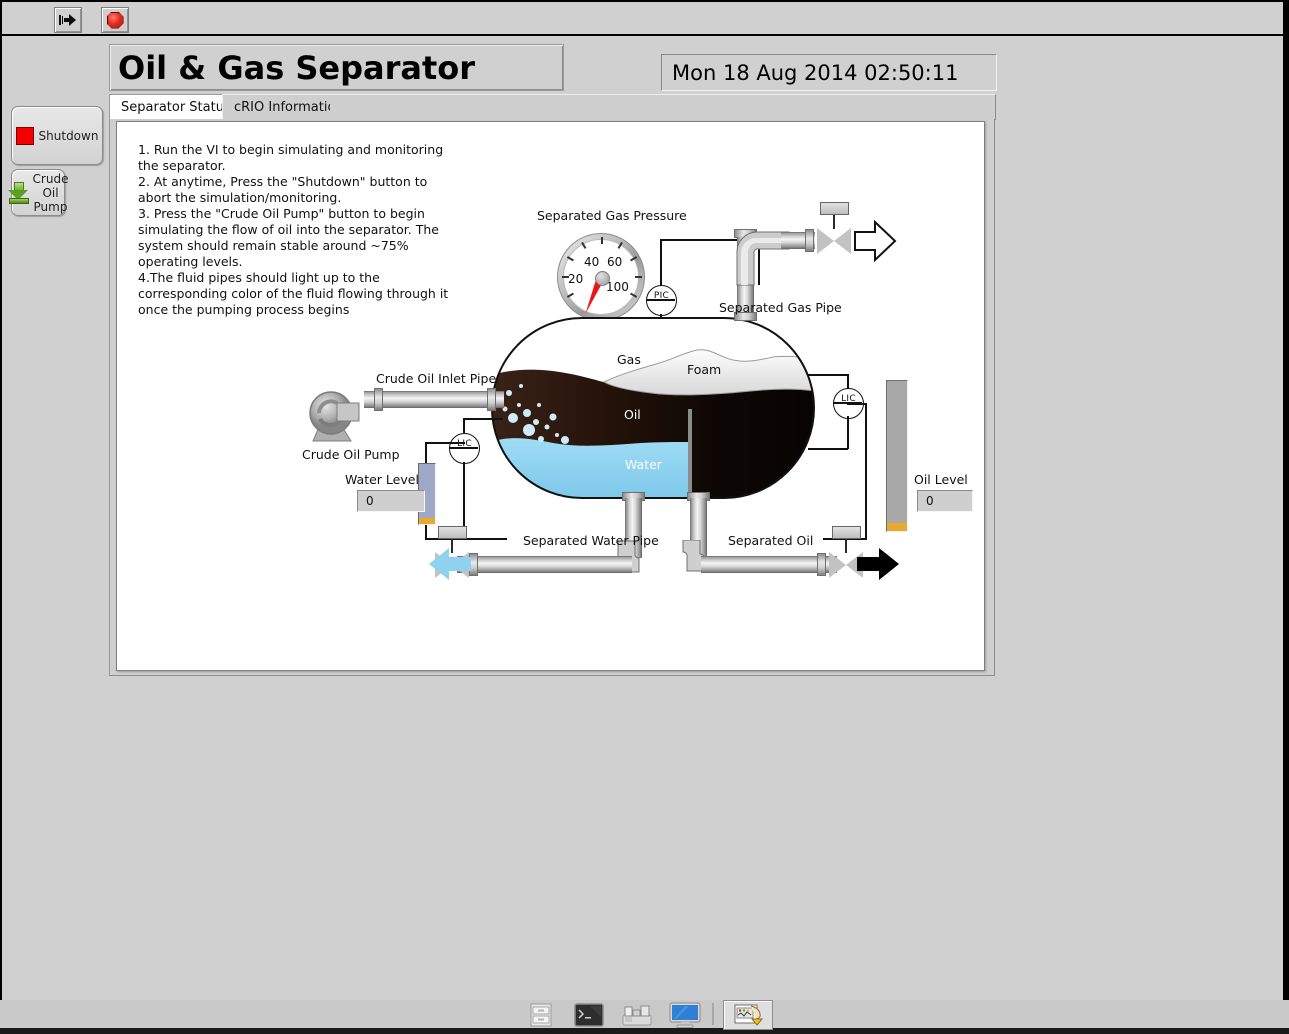  Describe the element at coordinates (382, 479) in the screenshot. I see `water-level-label: Water Level` at that location.